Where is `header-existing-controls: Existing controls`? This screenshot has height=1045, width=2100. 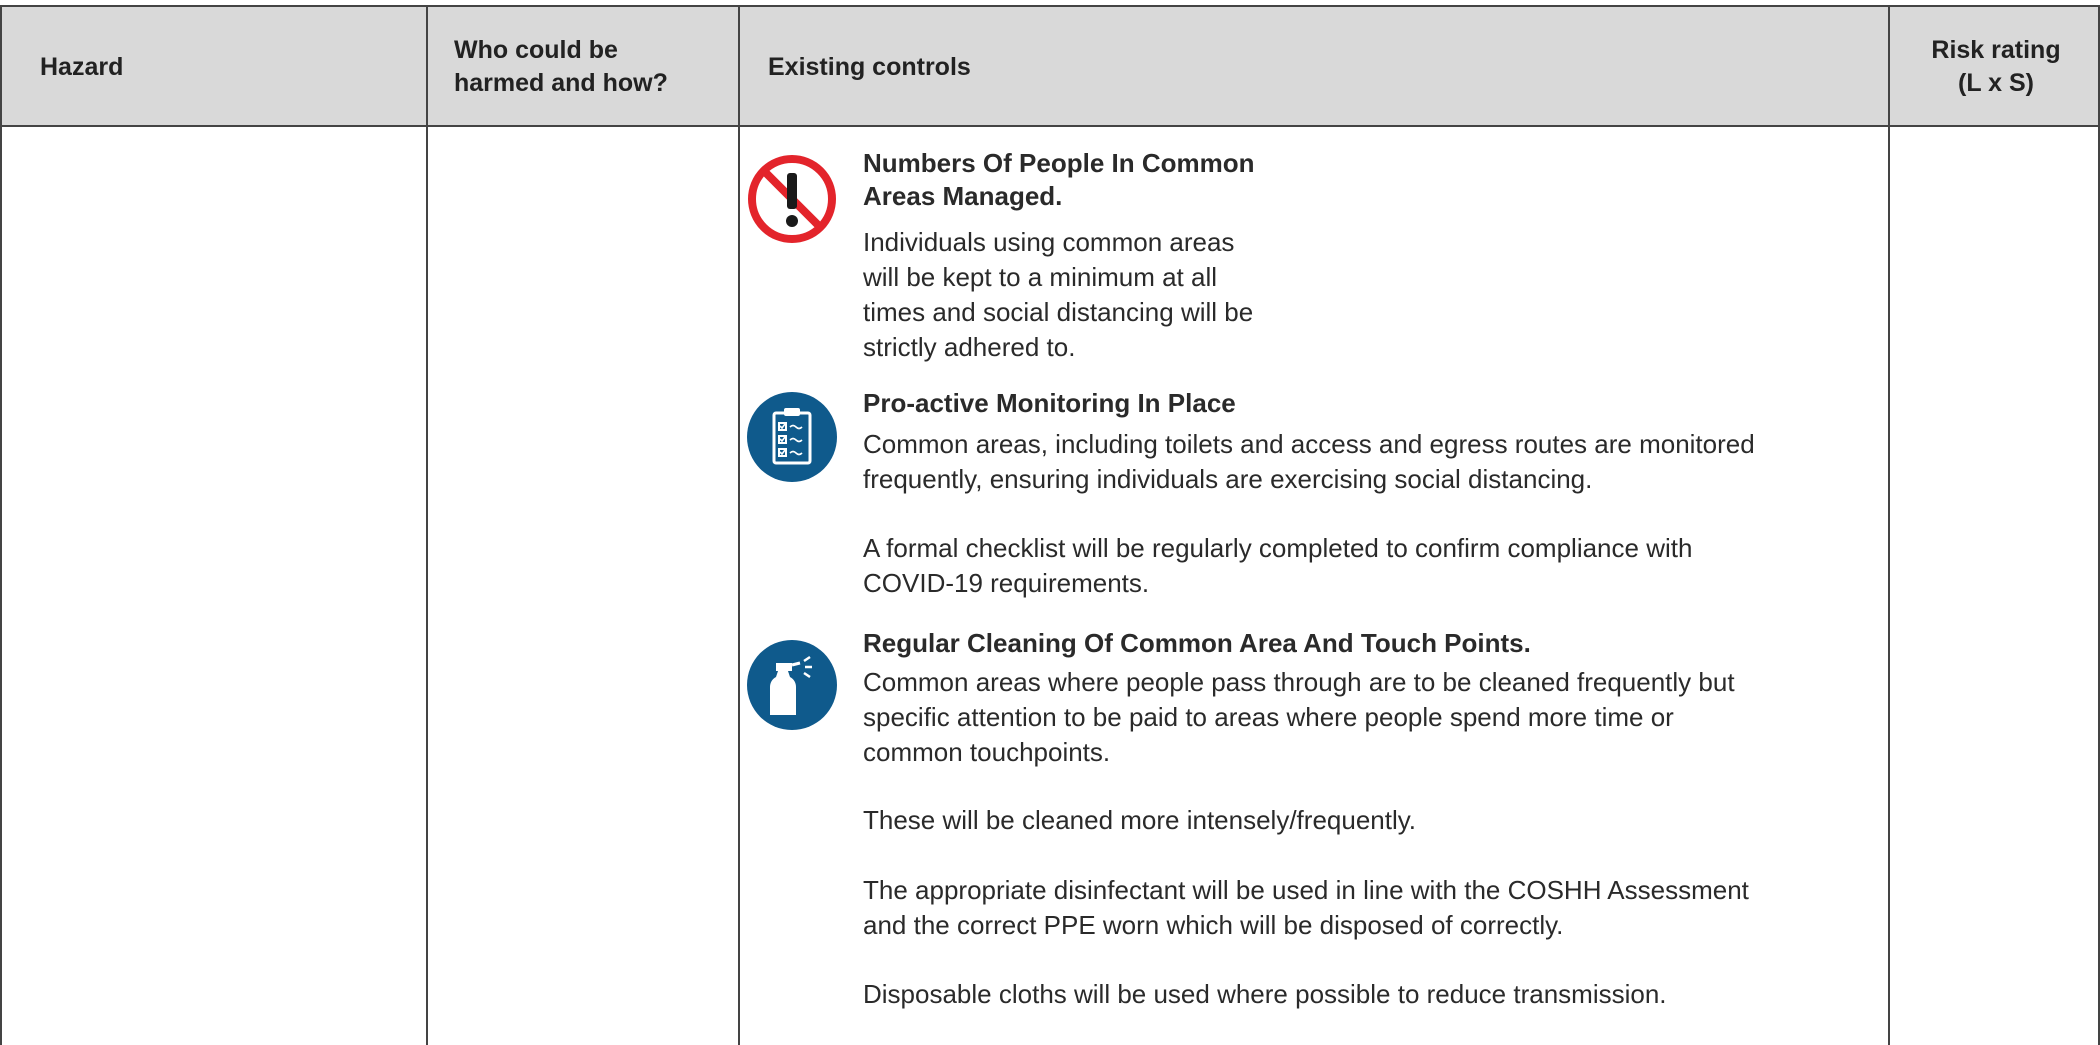 header-existing-controls: Existing controls is located at coordinates (869, 66).